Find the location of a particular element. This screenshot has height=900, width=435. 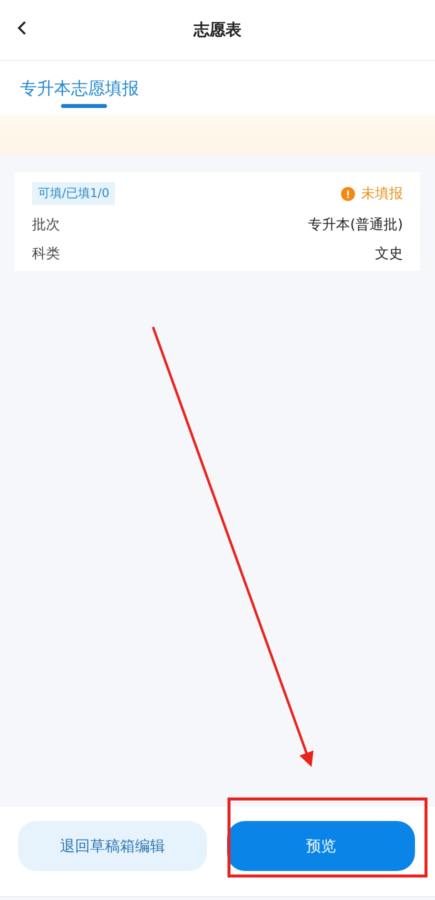

field-value: 文史 is located at coordinates (389, 254).